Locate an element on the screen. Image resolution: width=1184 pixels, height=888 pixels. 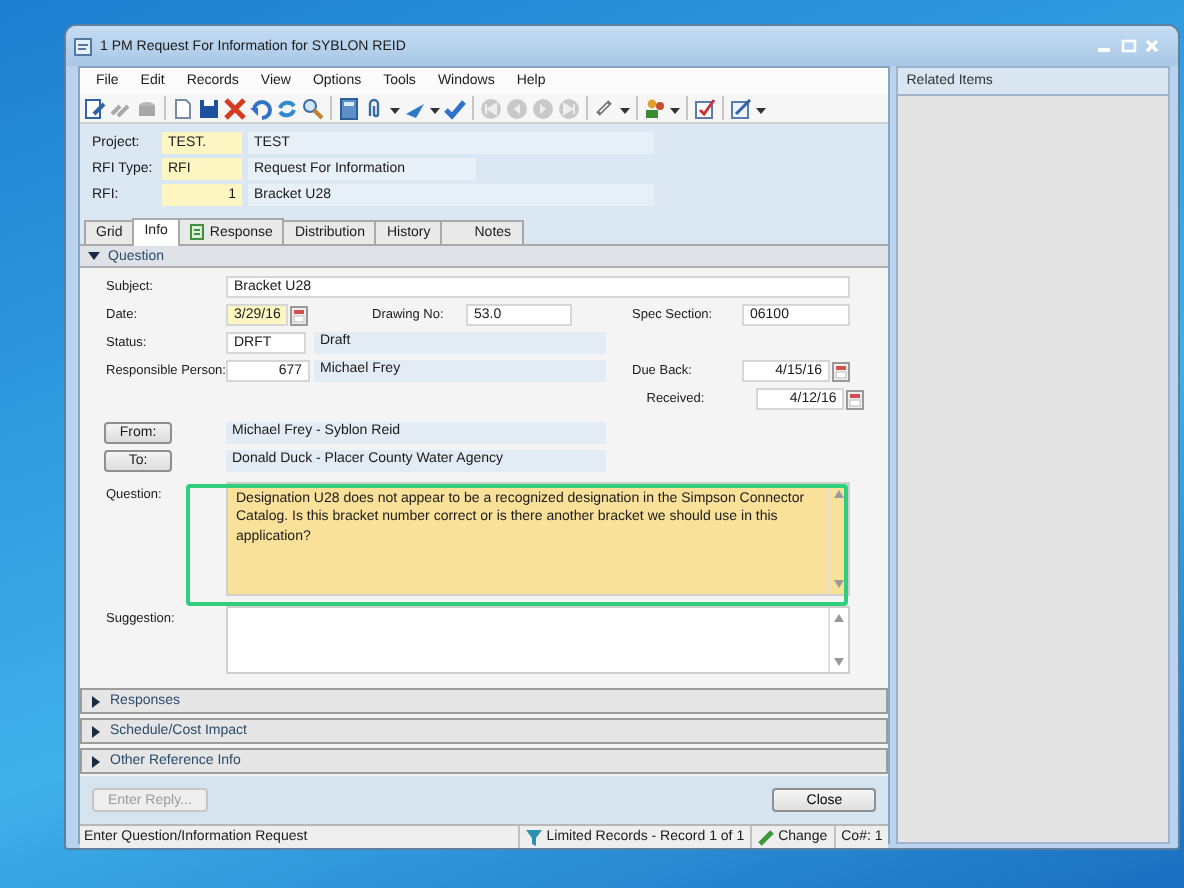
notepad-icon is located at coordinates (741, 108).